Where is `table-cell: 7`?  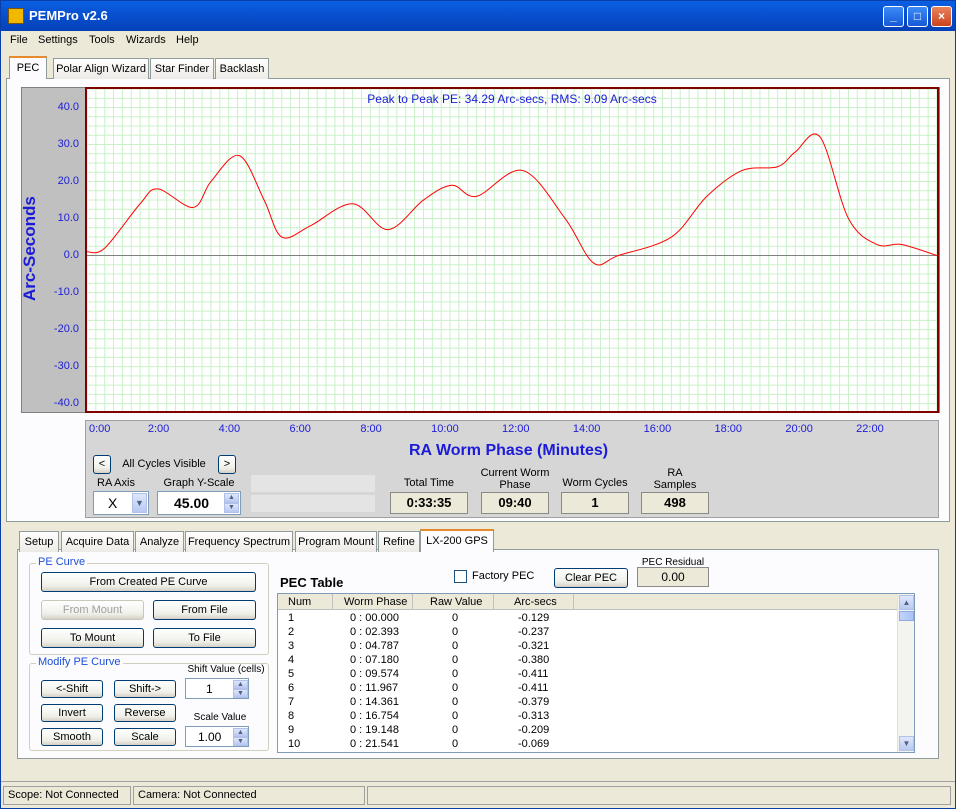 table-cell: 7 is located at coordinates (291, 702).